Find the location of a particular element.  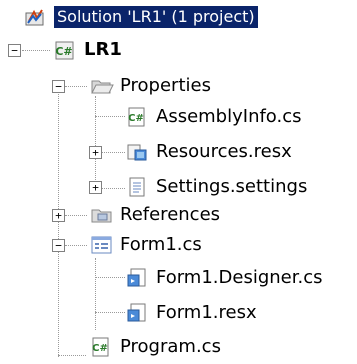

tree-item-assemblyinfo: C# AssemblyInfo.cs is located at coordinates (214, 117).